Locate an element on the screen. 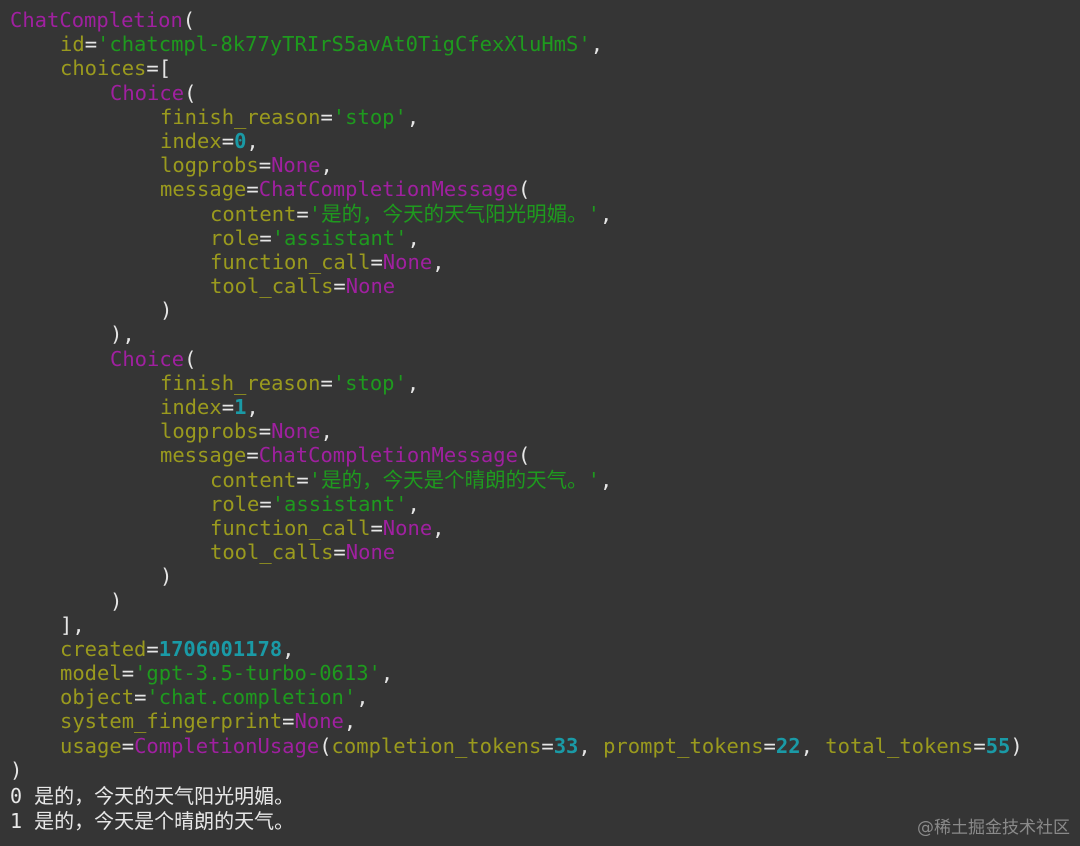  field-value: 55 is located at coordinates (998, 745).